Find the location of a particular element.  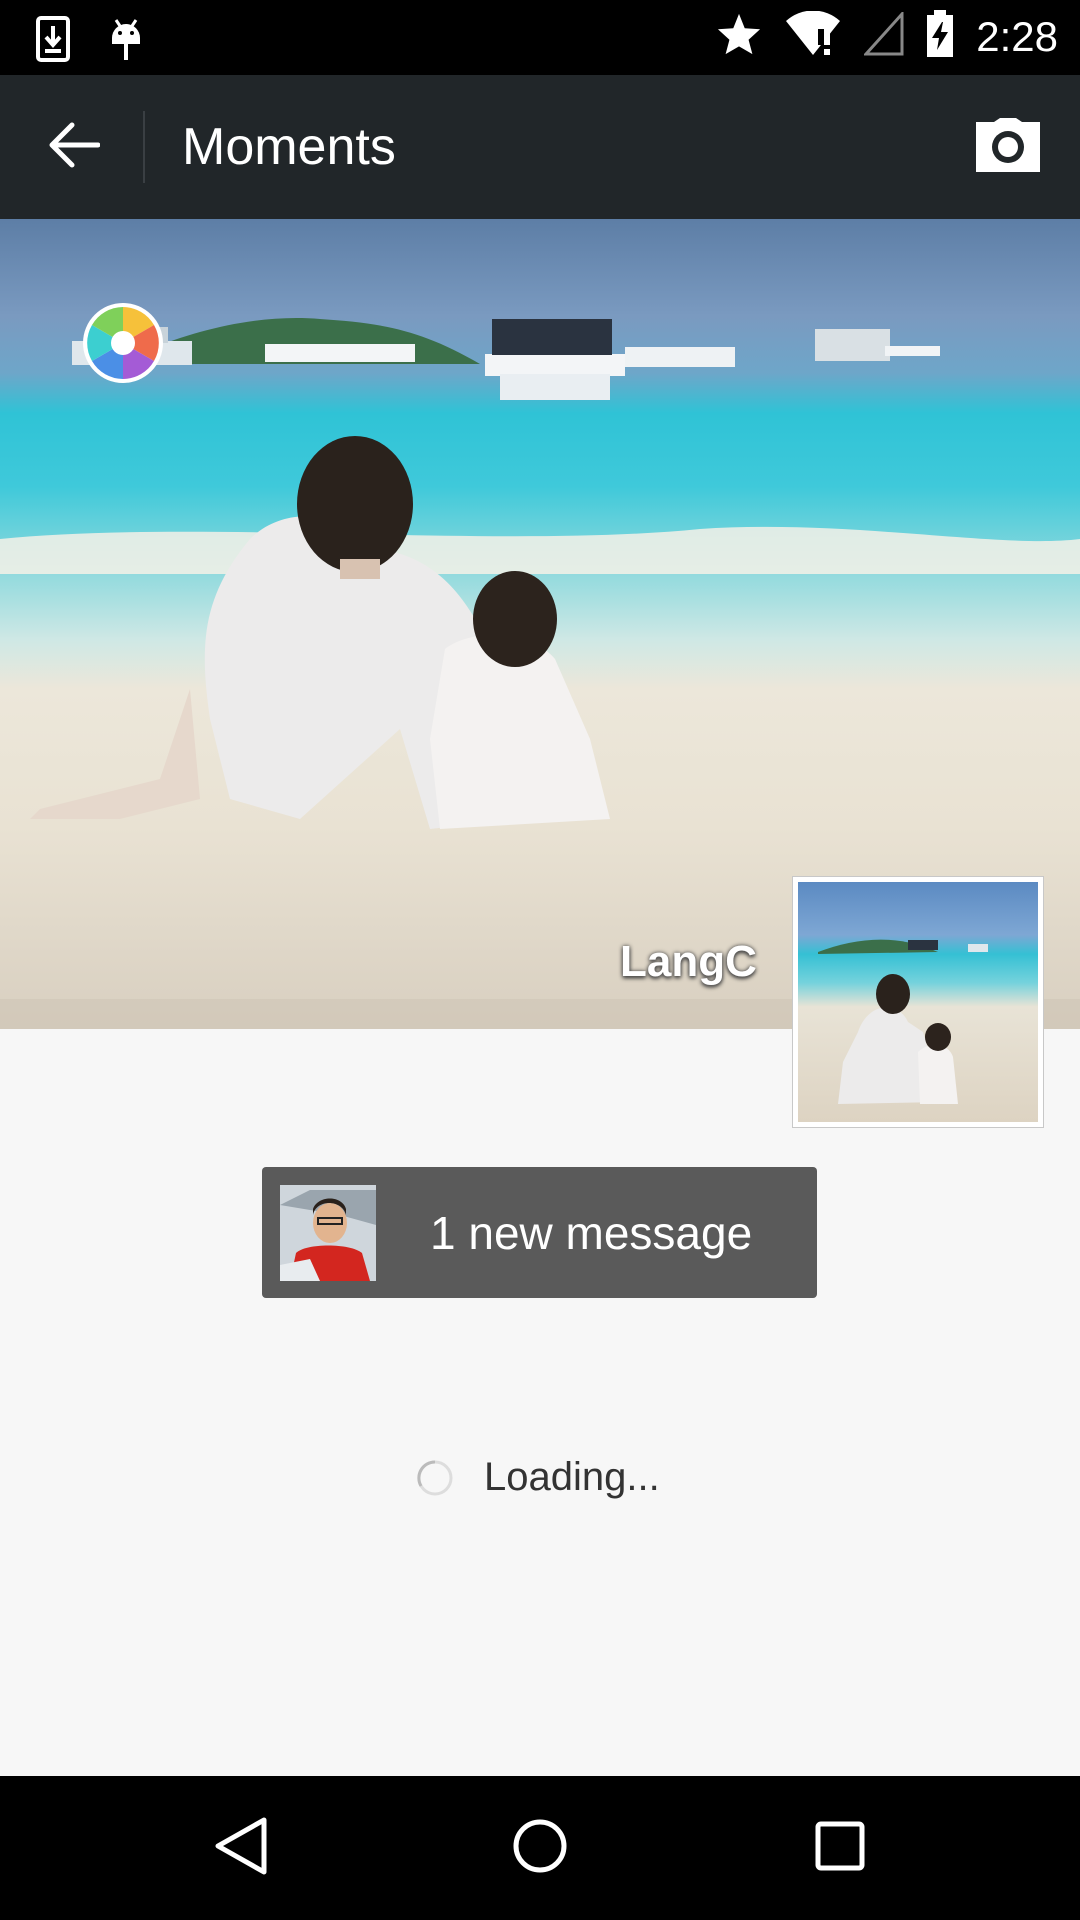

recents-square-icon is located at coordinates (840, 1848).